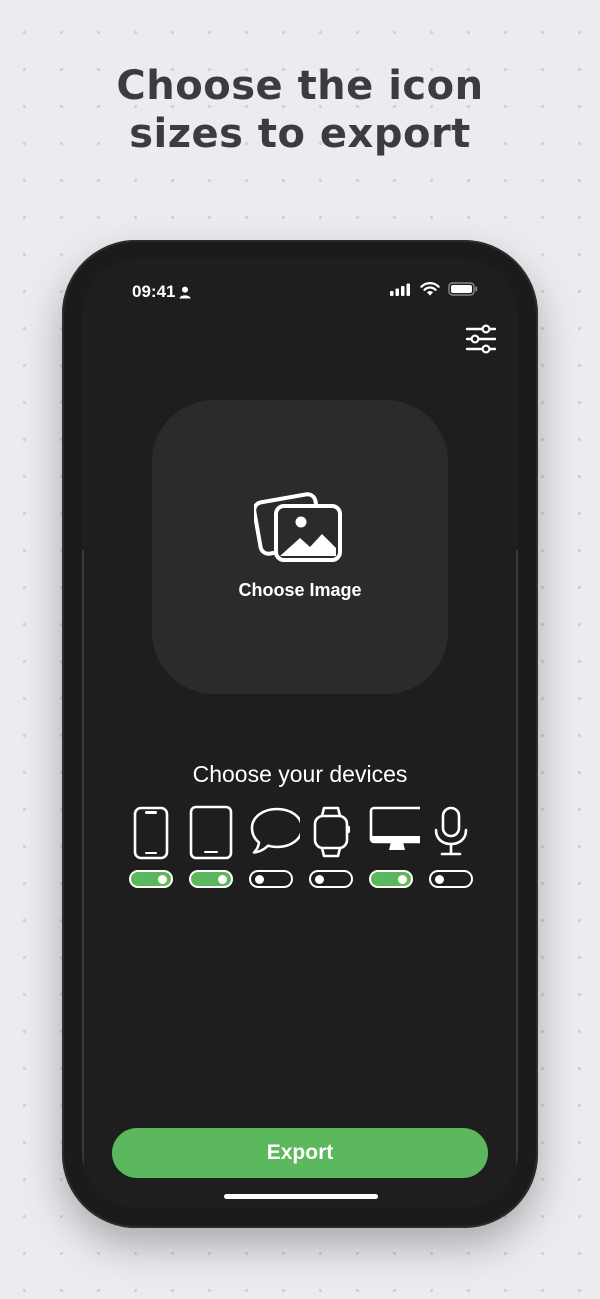  What do you see at coordinates (300, 774) in the screenshot?
I see `devices-section-title: Choose your devices` at bounding box center [300, 774].